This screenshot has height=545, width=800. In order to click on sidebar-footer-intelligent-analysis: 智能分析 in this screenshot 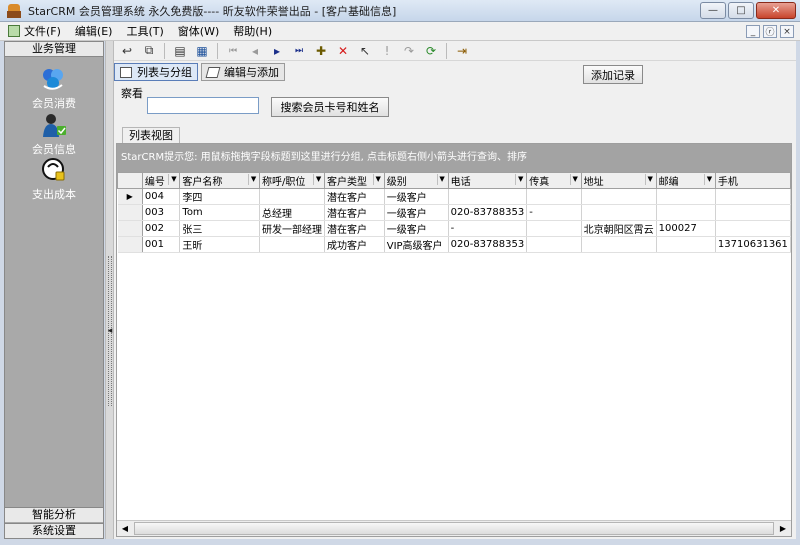, I will do `click(54, 514)`.